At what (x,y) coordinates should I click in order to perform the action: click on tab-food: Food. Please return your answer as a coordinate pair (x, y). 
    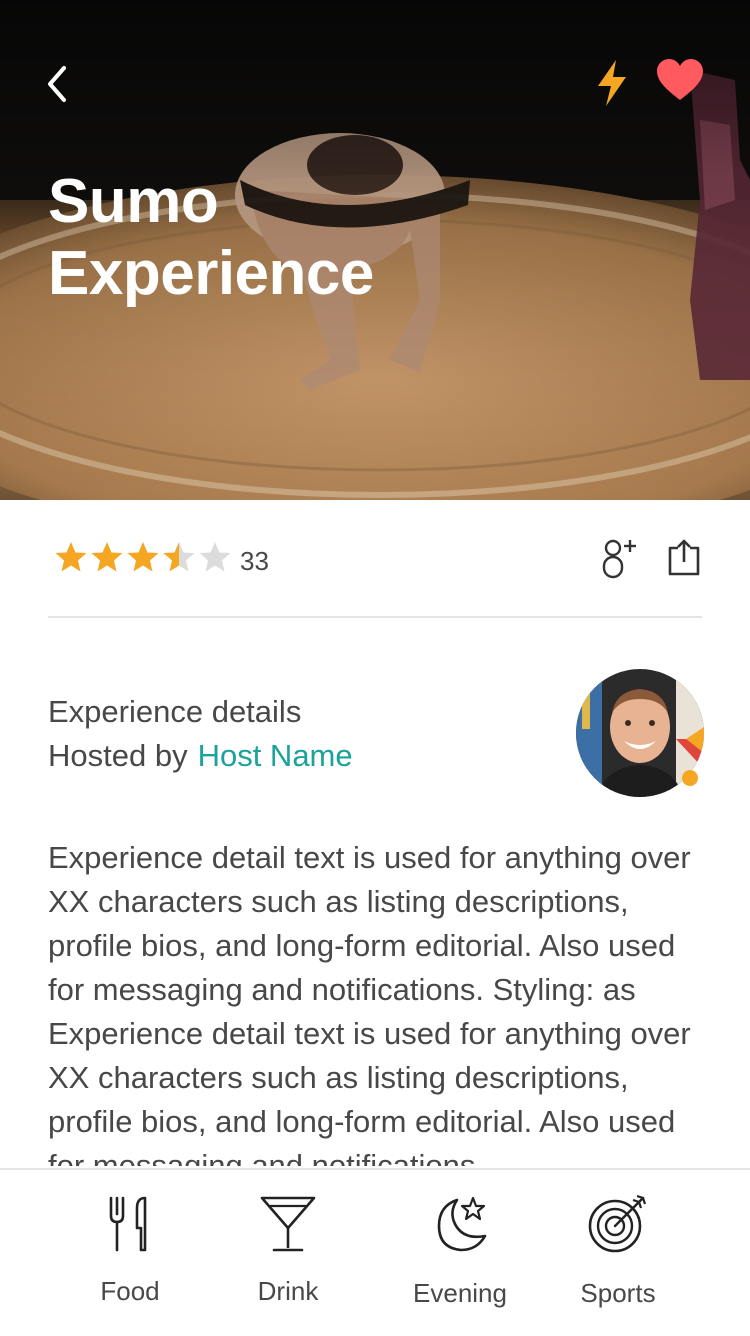
    Looking at the image, I should click on (130, 1250).